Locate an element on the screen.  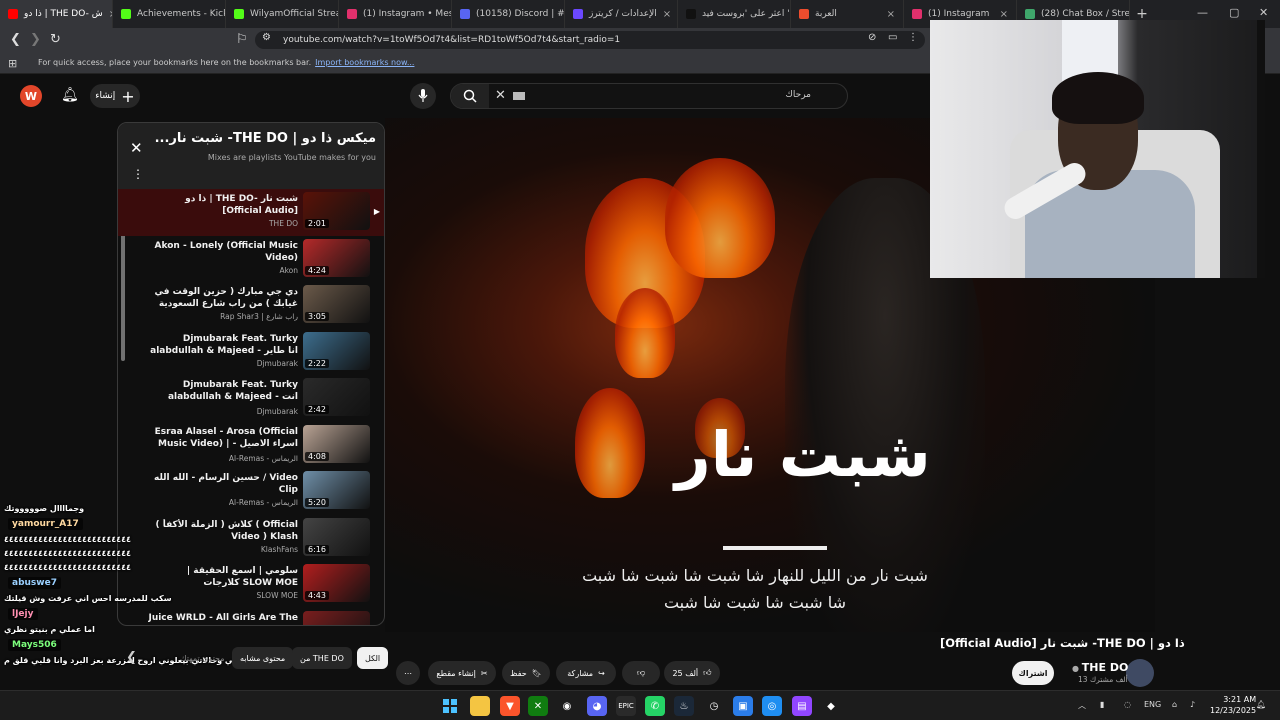
discord-icon: ◕ is located at coordinates (597, 706).